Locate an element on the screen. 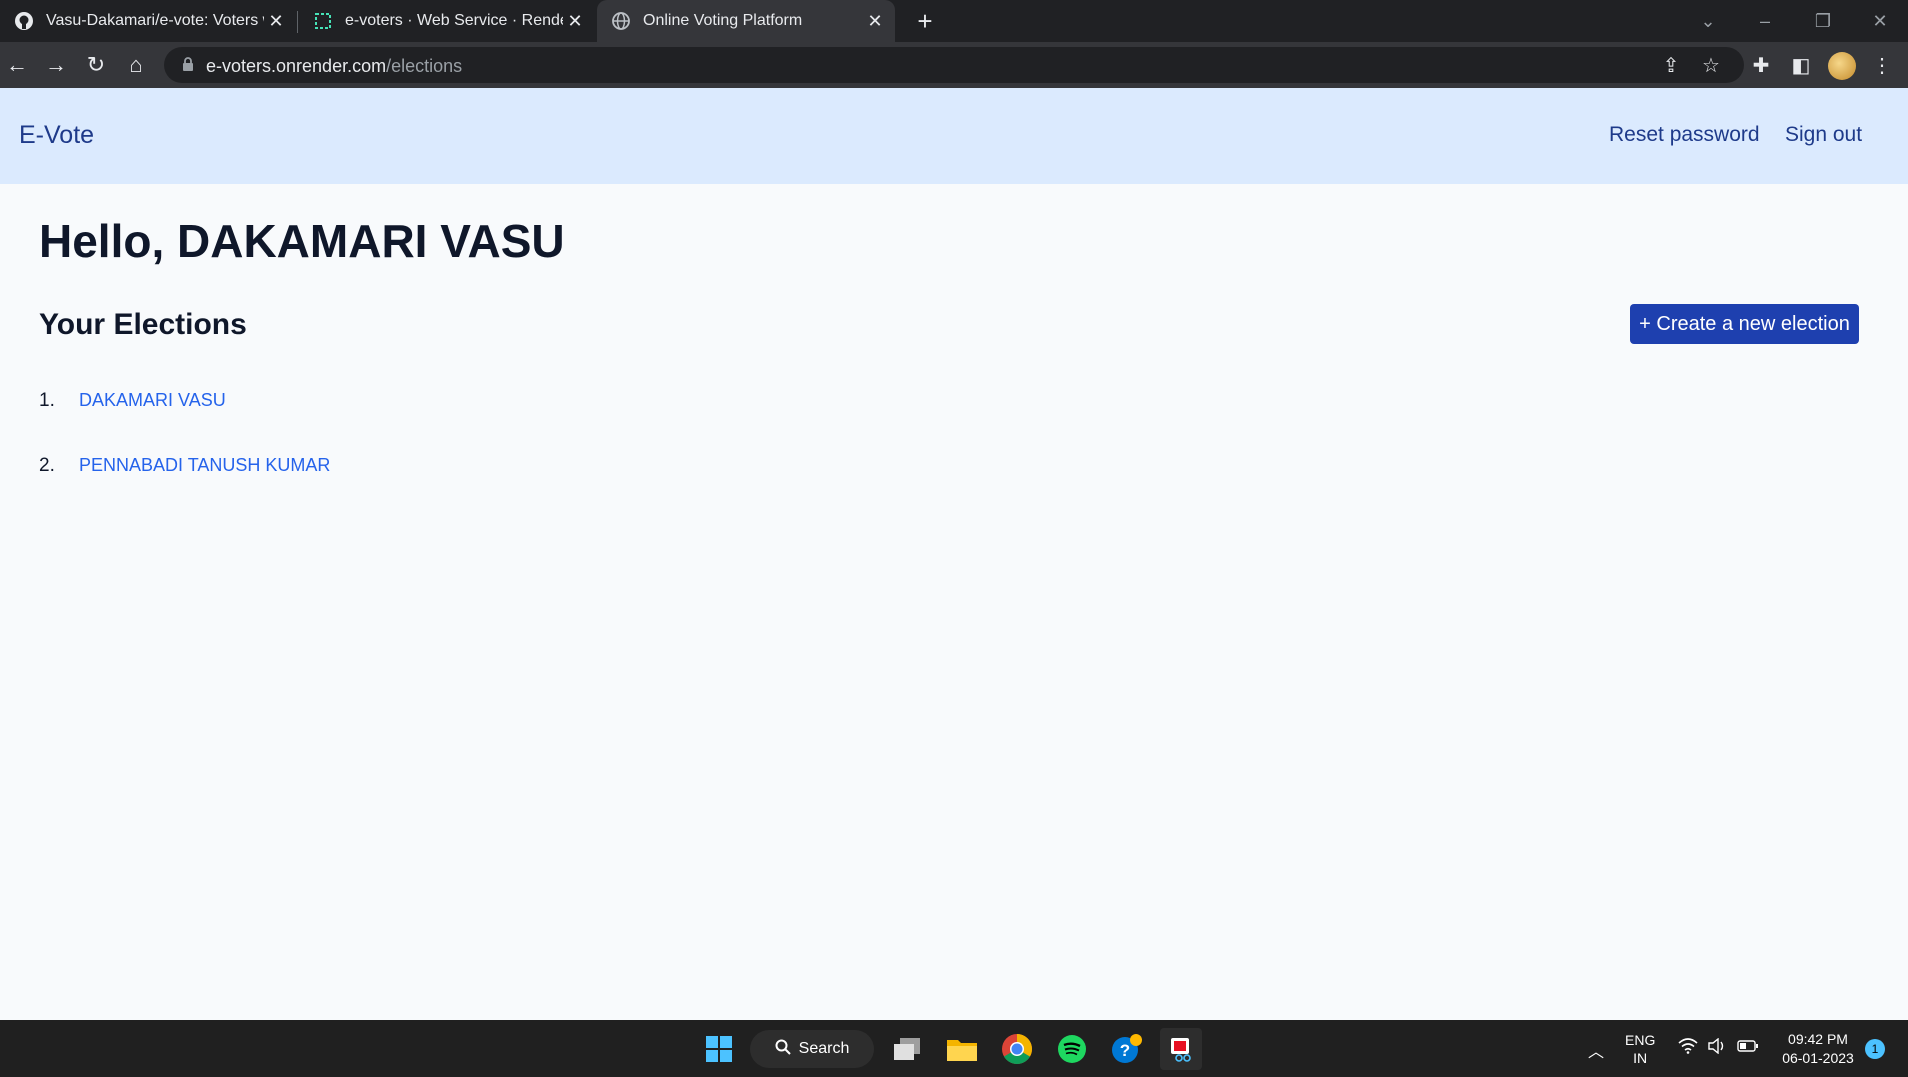 This screenshot has width=1908, height=1077. tab-render: e-voters · Web Service · Render ✕ is located at coordinates (447, 21).